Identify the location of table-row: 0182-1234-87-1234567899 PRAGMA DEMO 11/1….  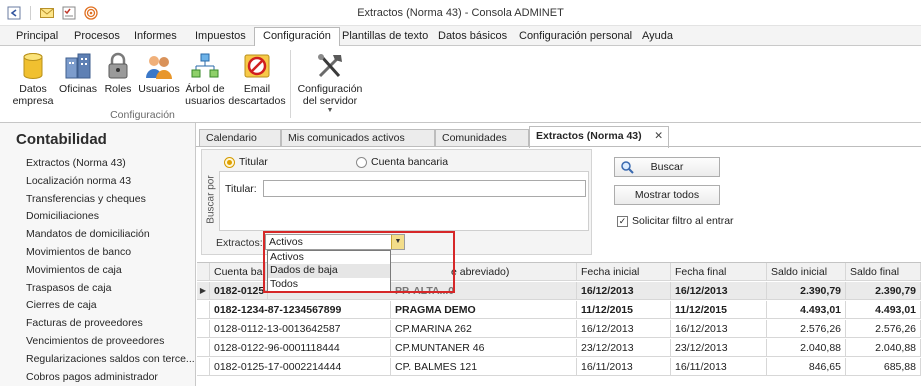
(559, 310).